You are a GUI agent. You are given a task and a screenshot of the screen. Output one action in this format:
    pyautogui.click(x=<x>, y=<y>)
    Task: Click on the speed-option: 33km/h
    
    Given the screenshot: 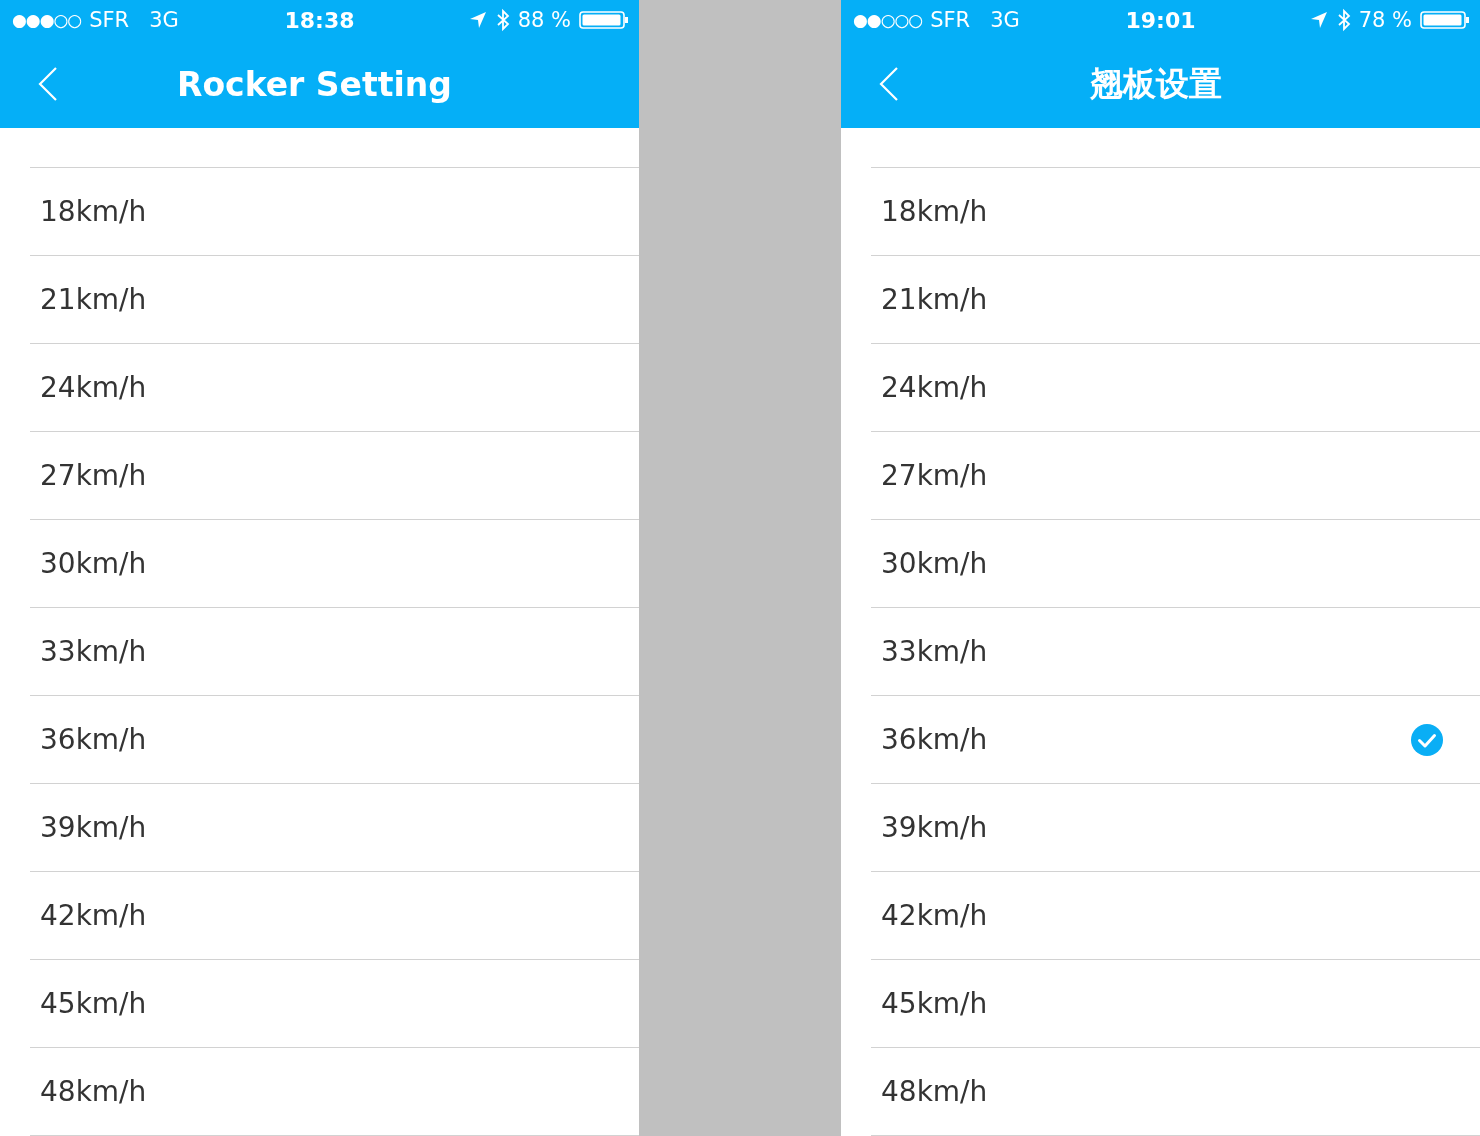 What is the action you would take?
    pyautogui.click(x=1175, y=652)
    